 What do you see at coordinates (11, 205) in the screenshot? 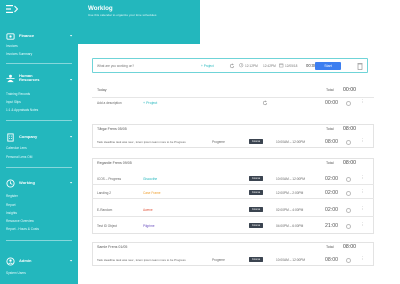
I see `sidebar-item-report: Report` at bounding box center [11, 205].